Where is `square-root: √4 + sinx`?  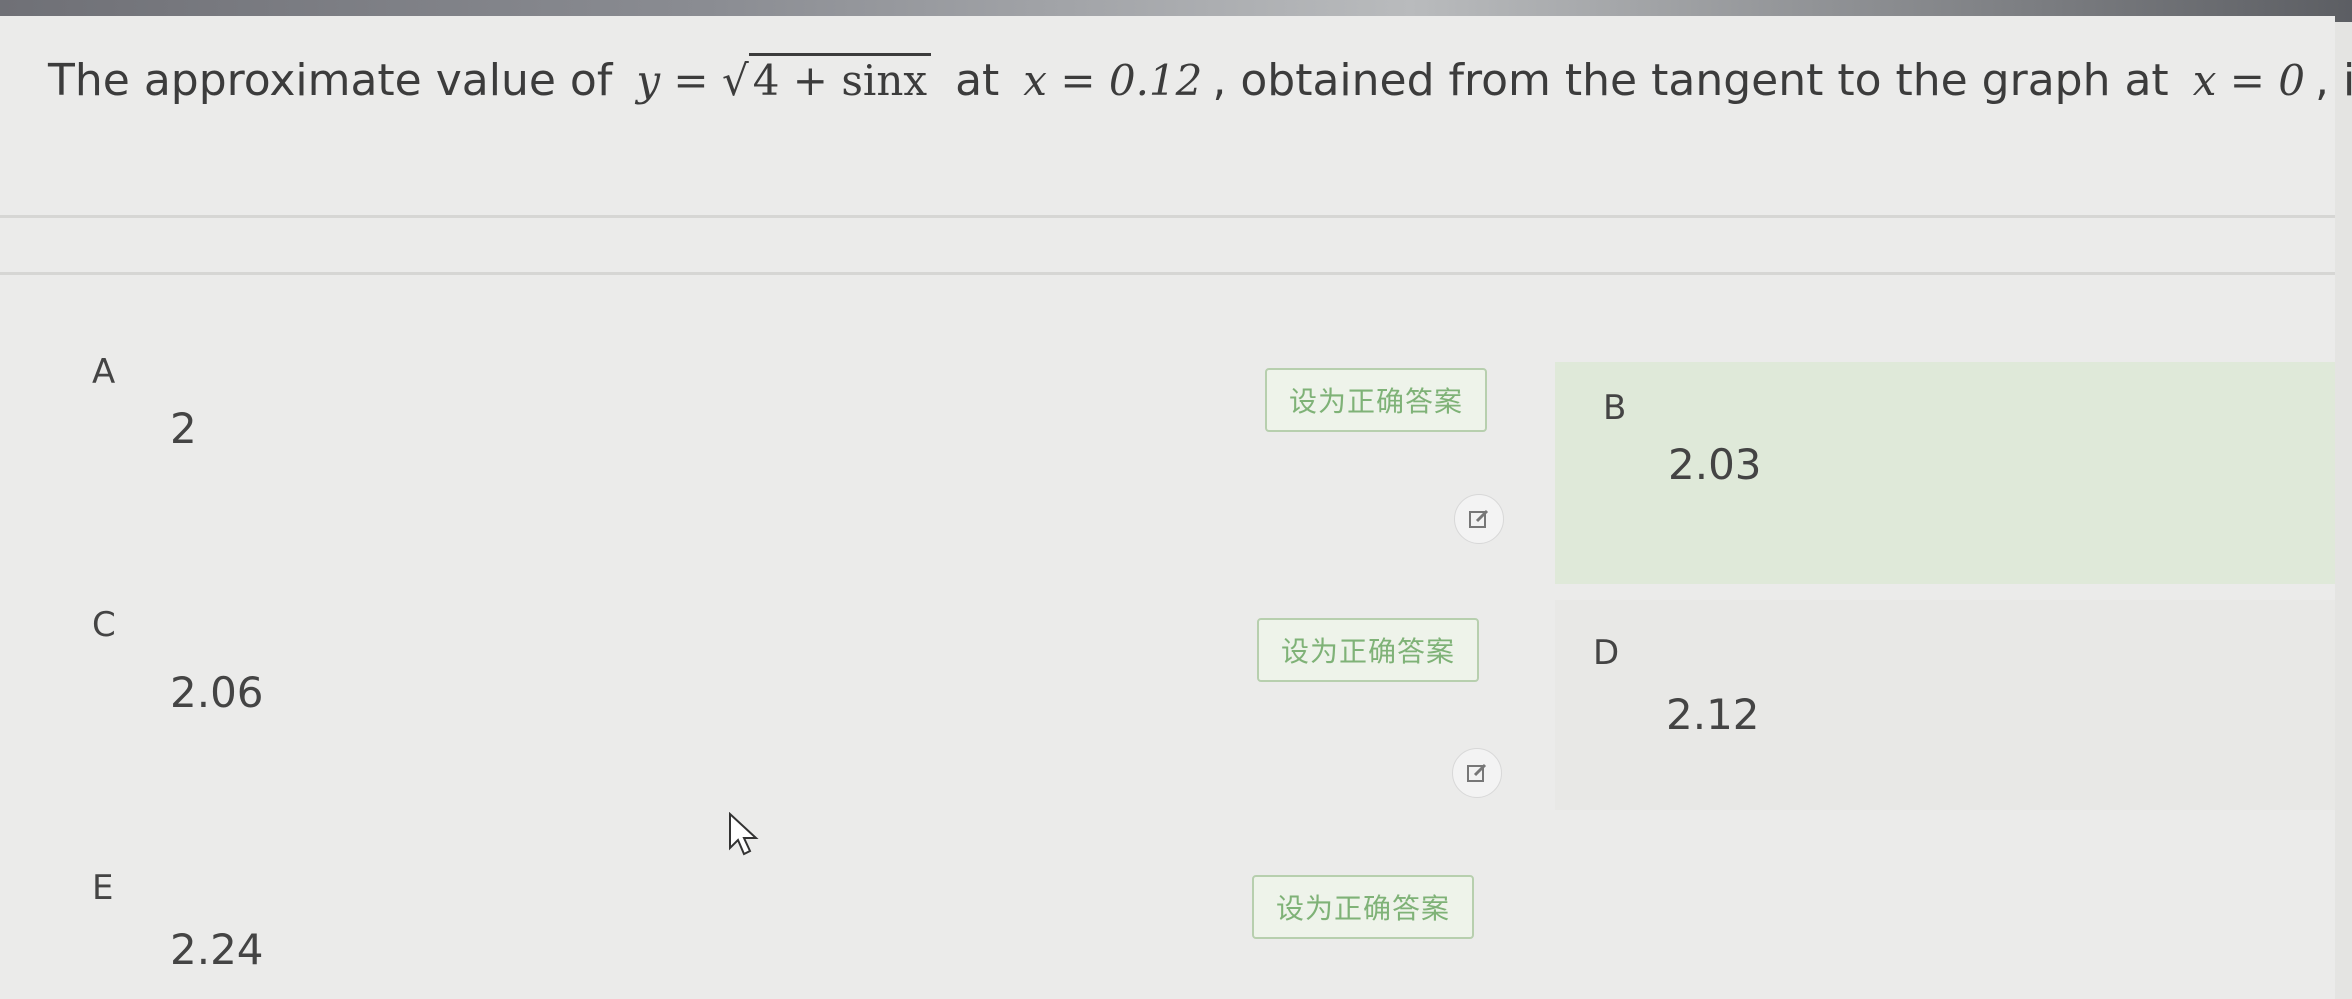
square-root: √4 + sinx is located at coordinates (827, 78).